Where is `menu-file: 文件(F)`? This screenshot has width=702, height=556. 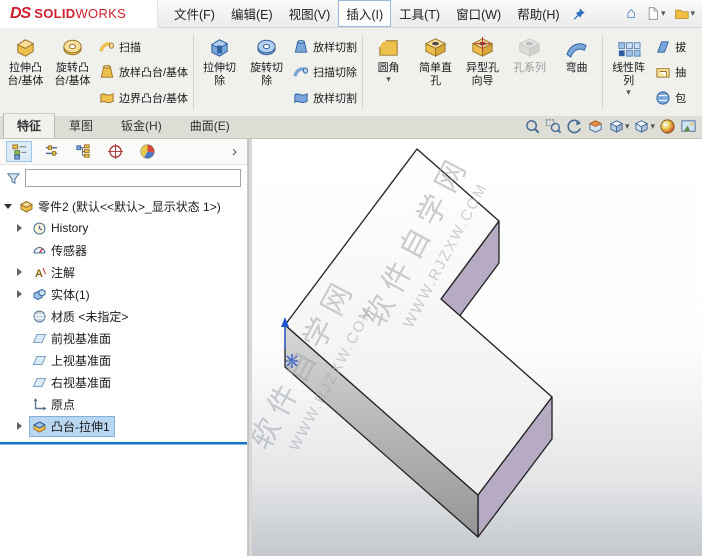 menu-file: 文件(F) is located at coordinates (194, 13).